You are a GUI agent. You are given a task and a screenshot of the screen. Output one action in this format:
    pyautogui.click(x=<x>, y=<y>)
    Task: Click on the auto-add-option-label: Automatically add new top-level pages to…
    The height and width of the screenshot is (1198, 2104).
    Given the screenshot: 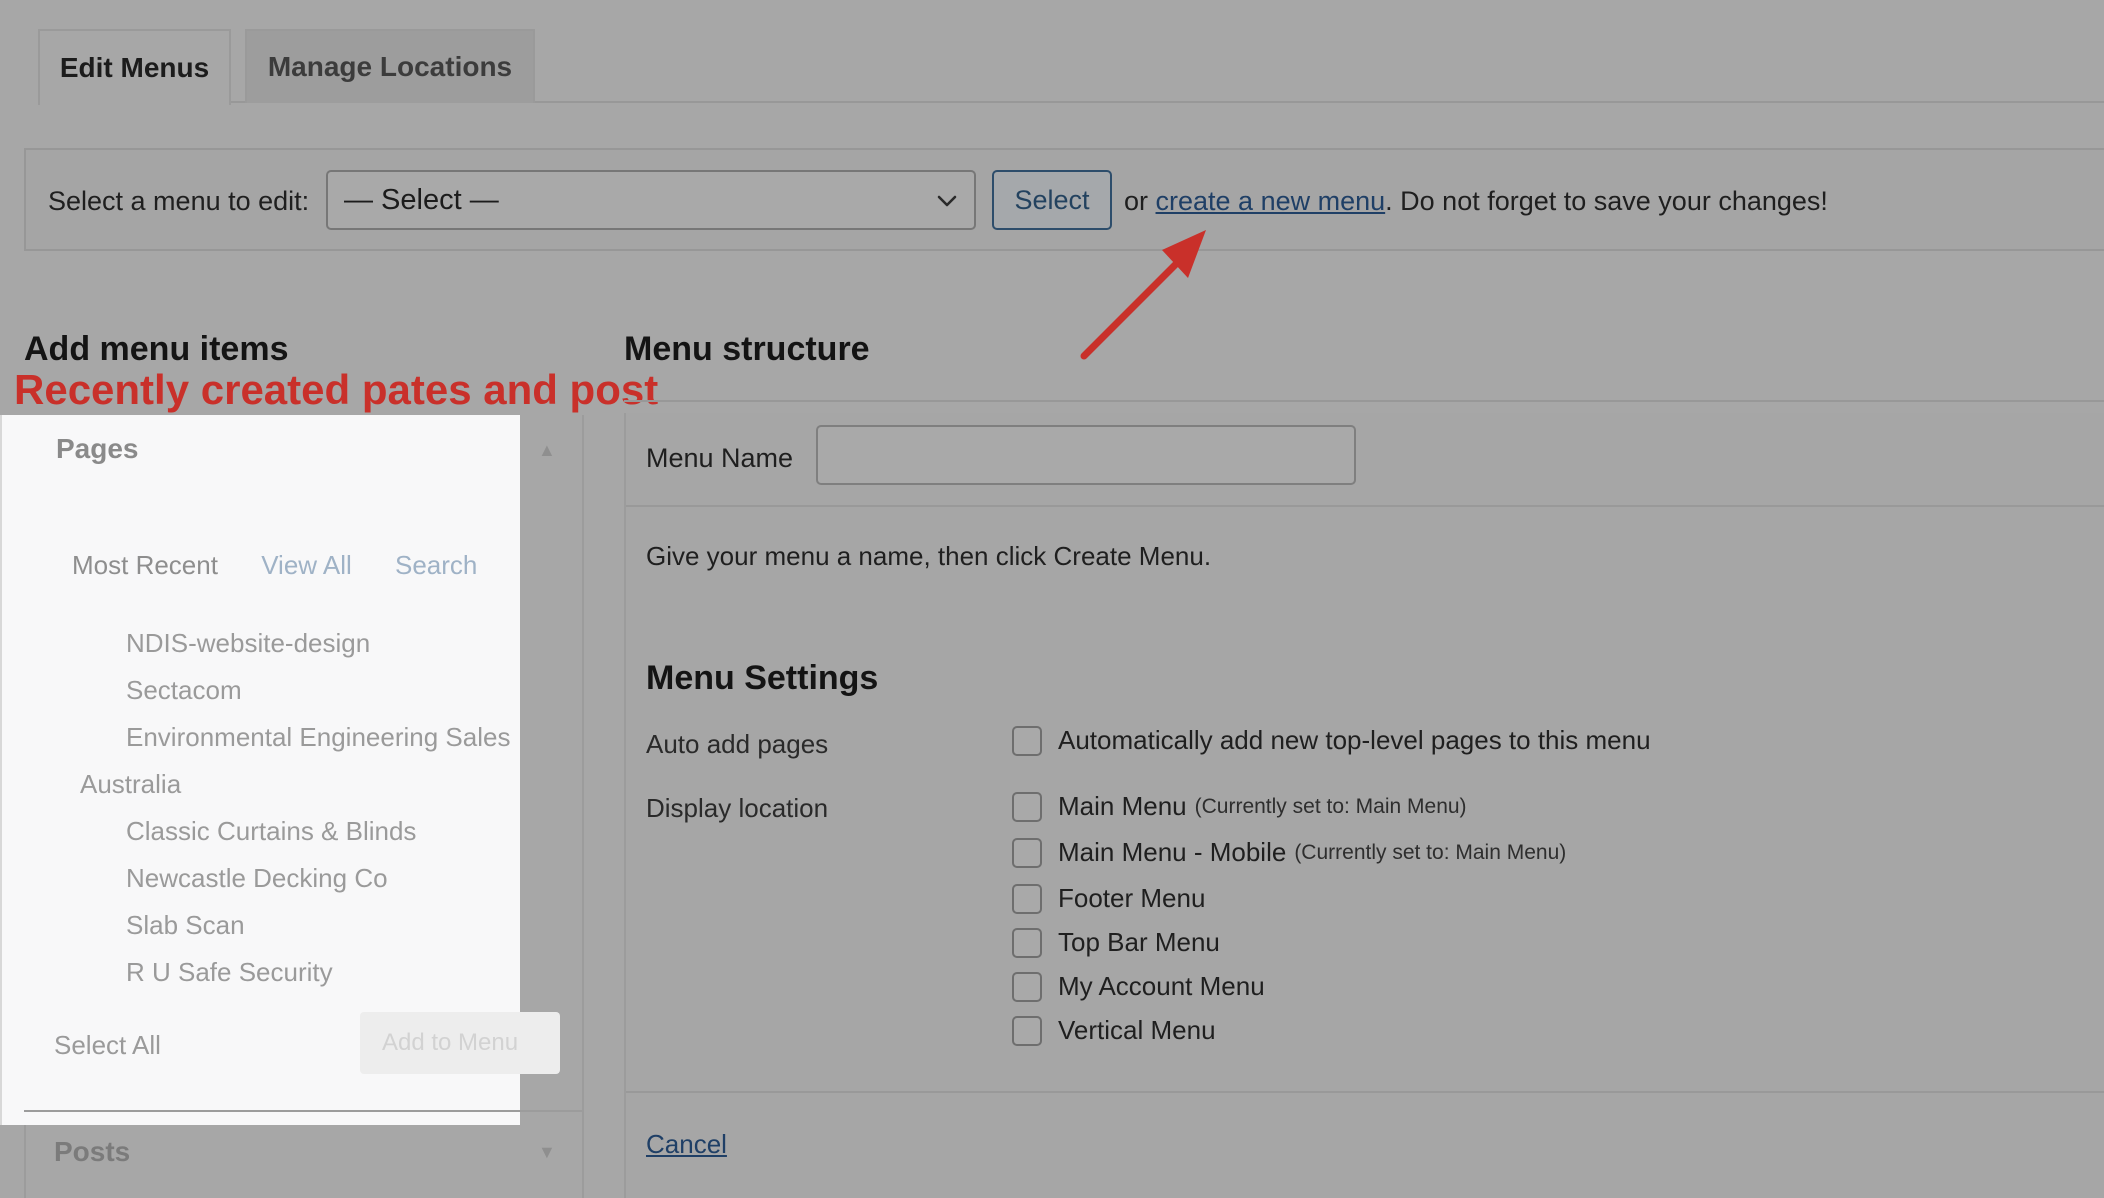 What is the action you would take?
    pyautogui.click(x=1354, y=740)
    